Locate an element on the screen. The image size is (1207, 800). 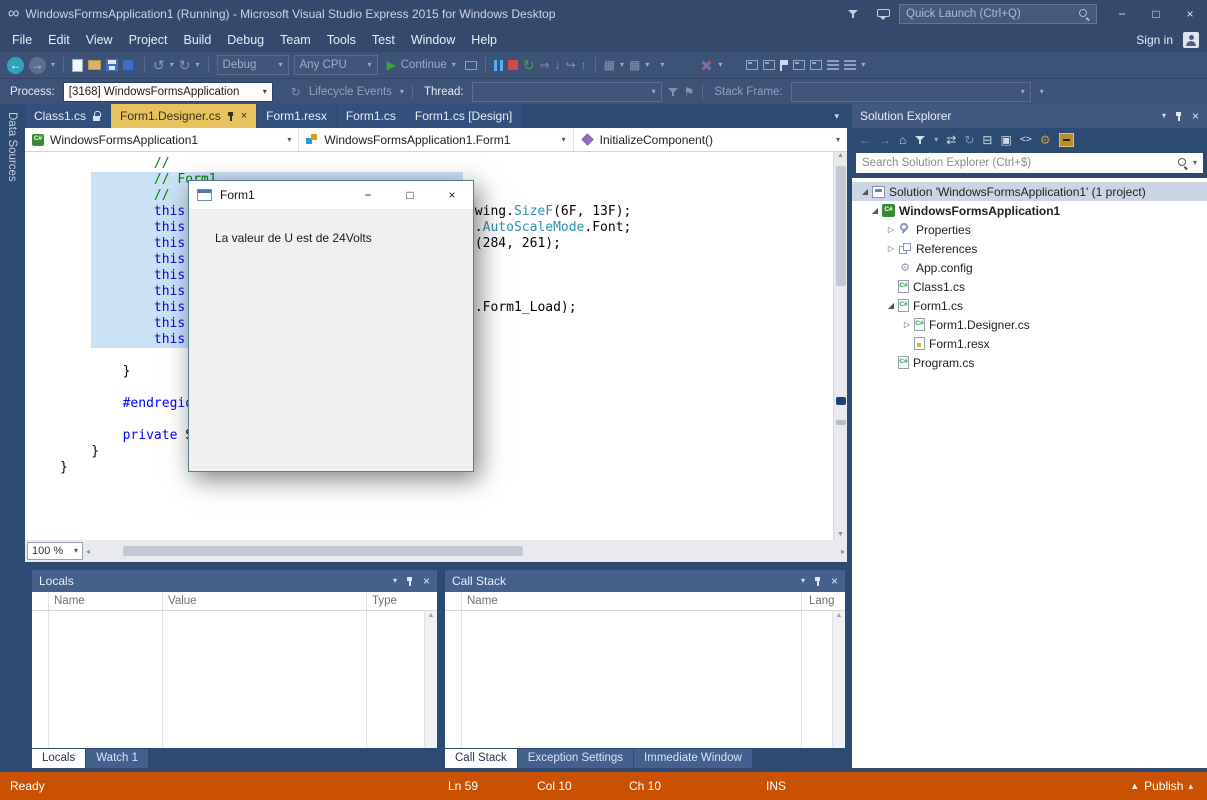
indent-icon is located at coordinates (833, 65).